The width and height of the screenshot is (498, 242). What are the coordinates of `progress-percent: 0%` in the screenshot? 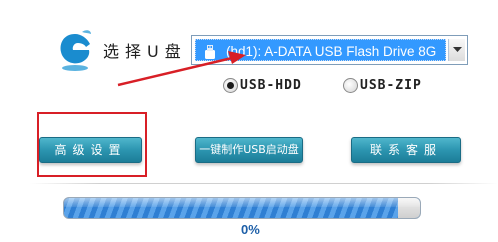 It's located at (250, 229).